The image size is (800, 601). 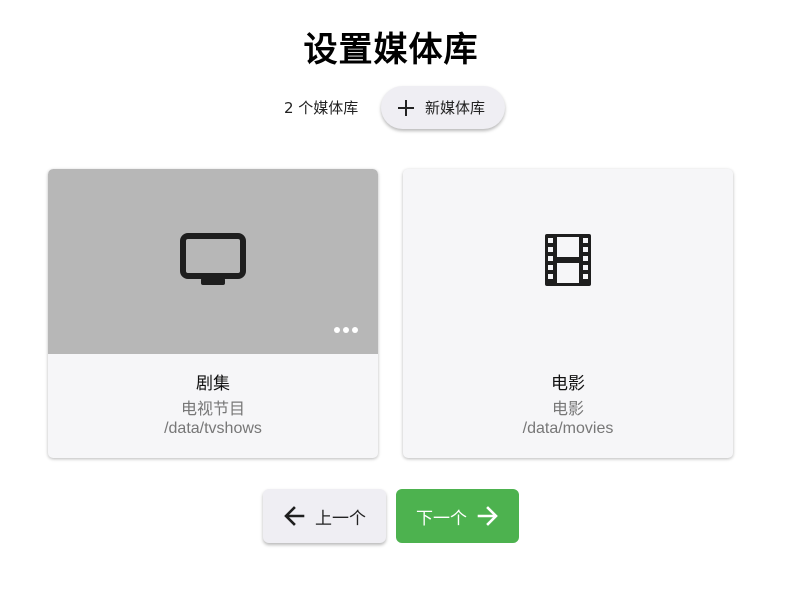 I want to click on library-name: 电影, so click(x=568, y=384).